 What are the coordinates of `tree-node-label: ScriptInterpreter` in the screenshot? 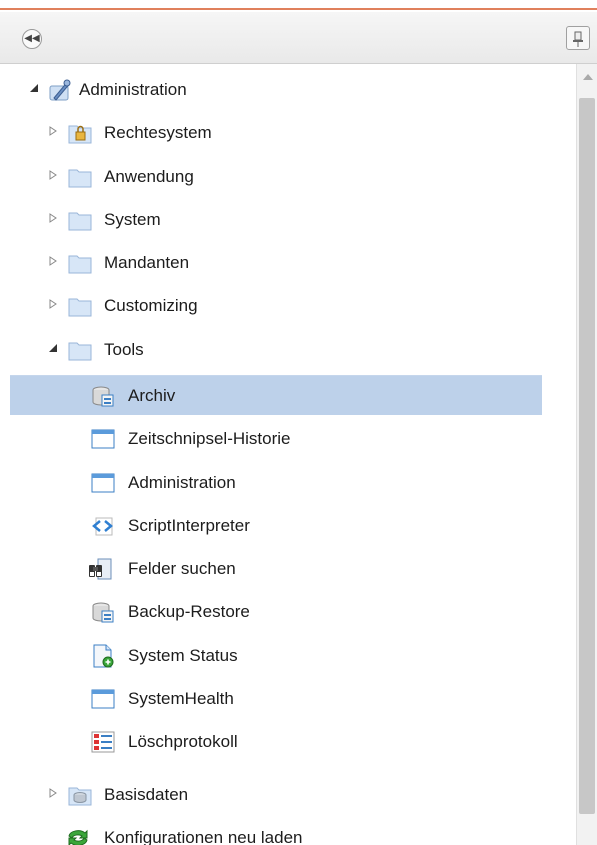 It's located at (189, 525).